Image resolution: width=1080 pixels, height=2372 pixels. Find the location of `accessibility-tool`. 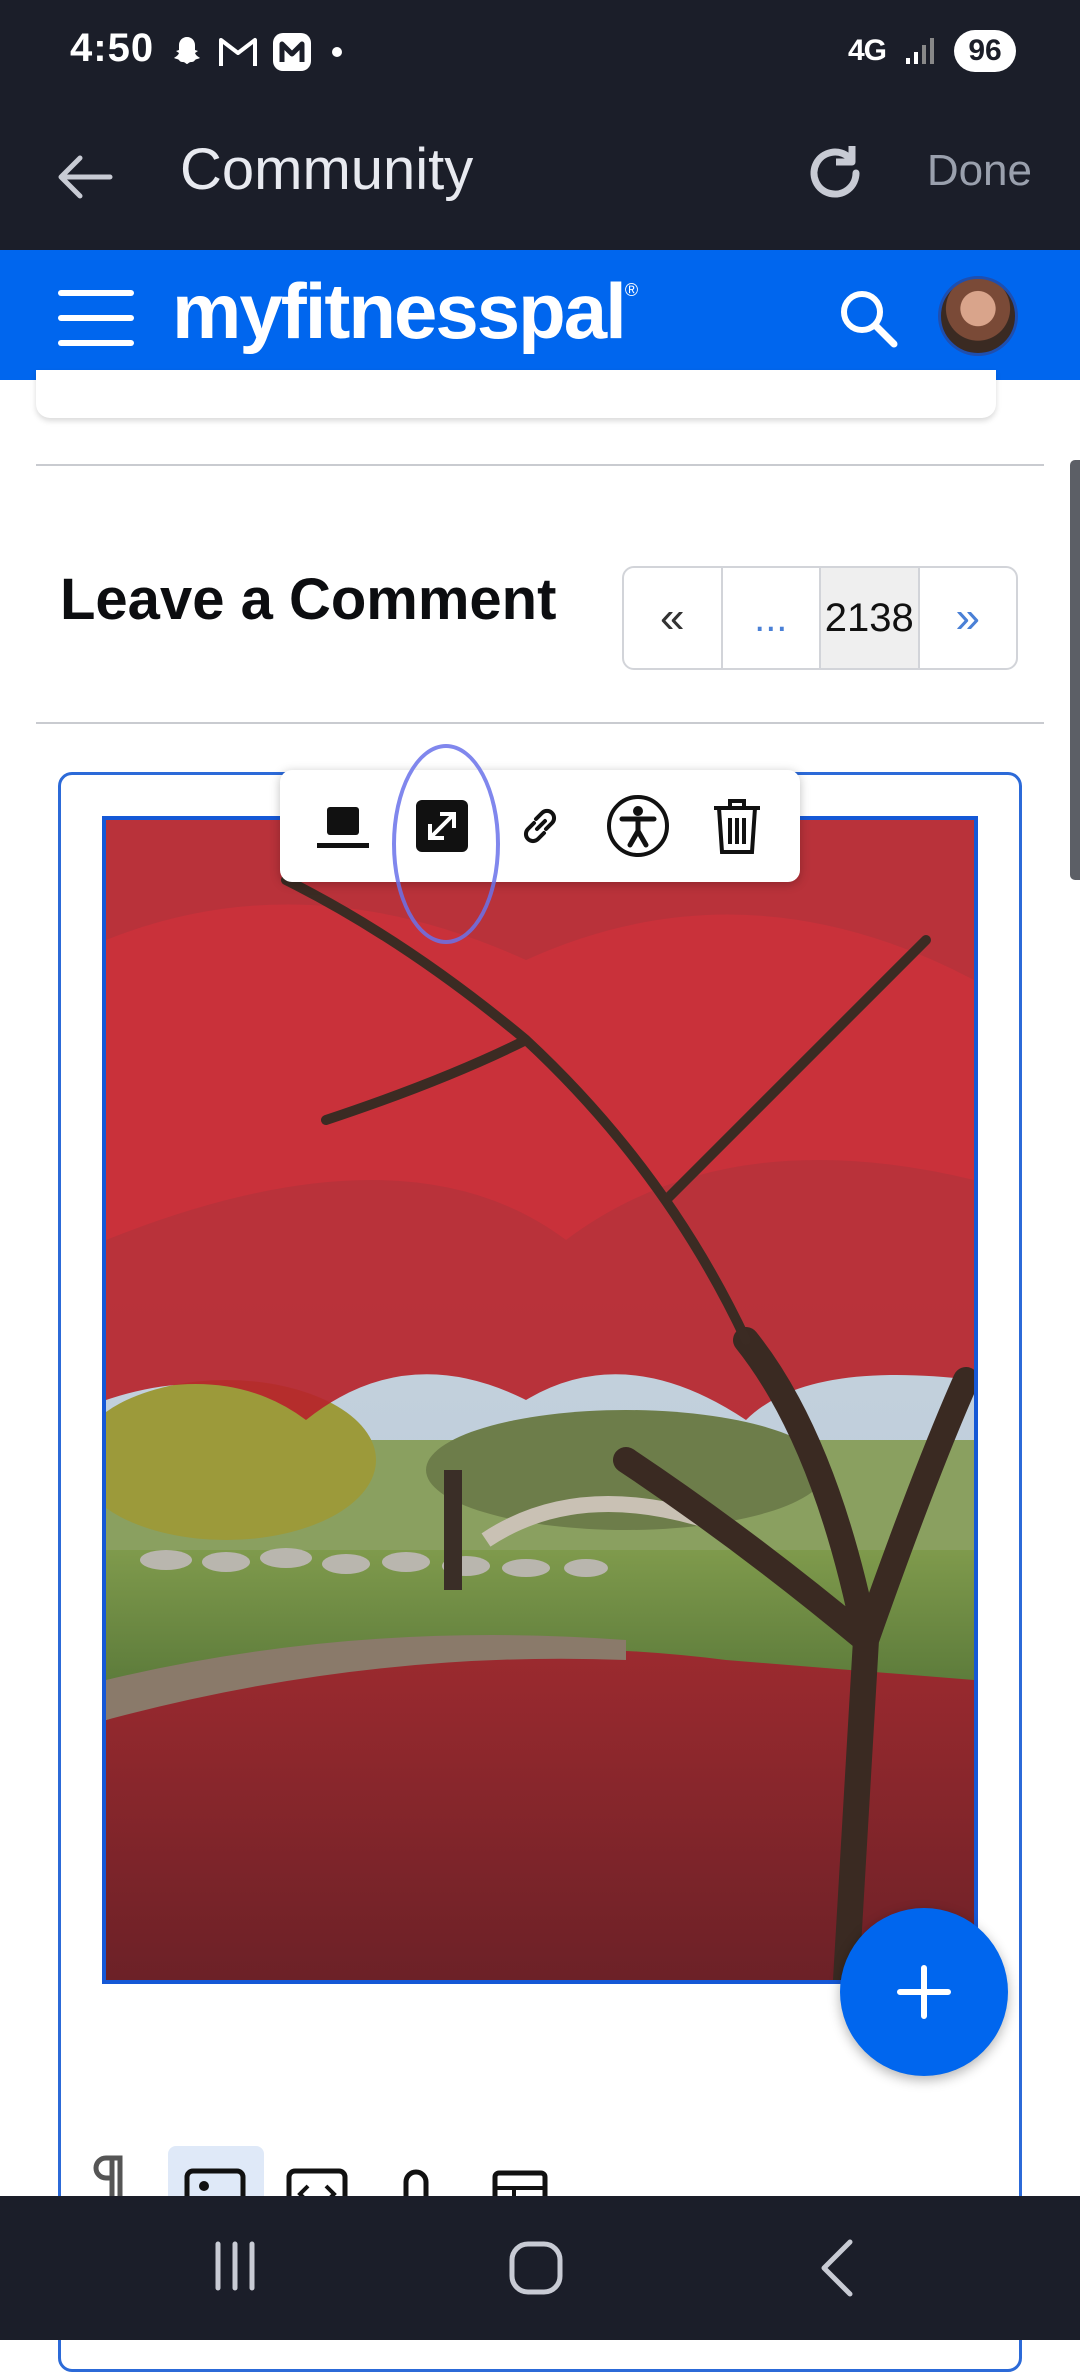

accessibility-tool is located at coordinates (638, 826).